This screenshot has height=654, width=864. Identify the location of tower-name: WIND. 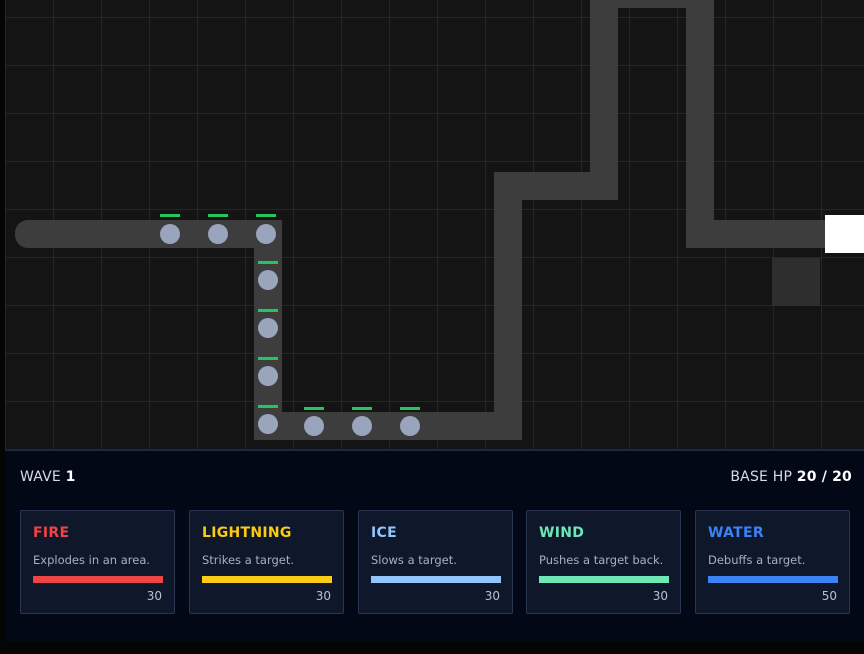
(562, 533).